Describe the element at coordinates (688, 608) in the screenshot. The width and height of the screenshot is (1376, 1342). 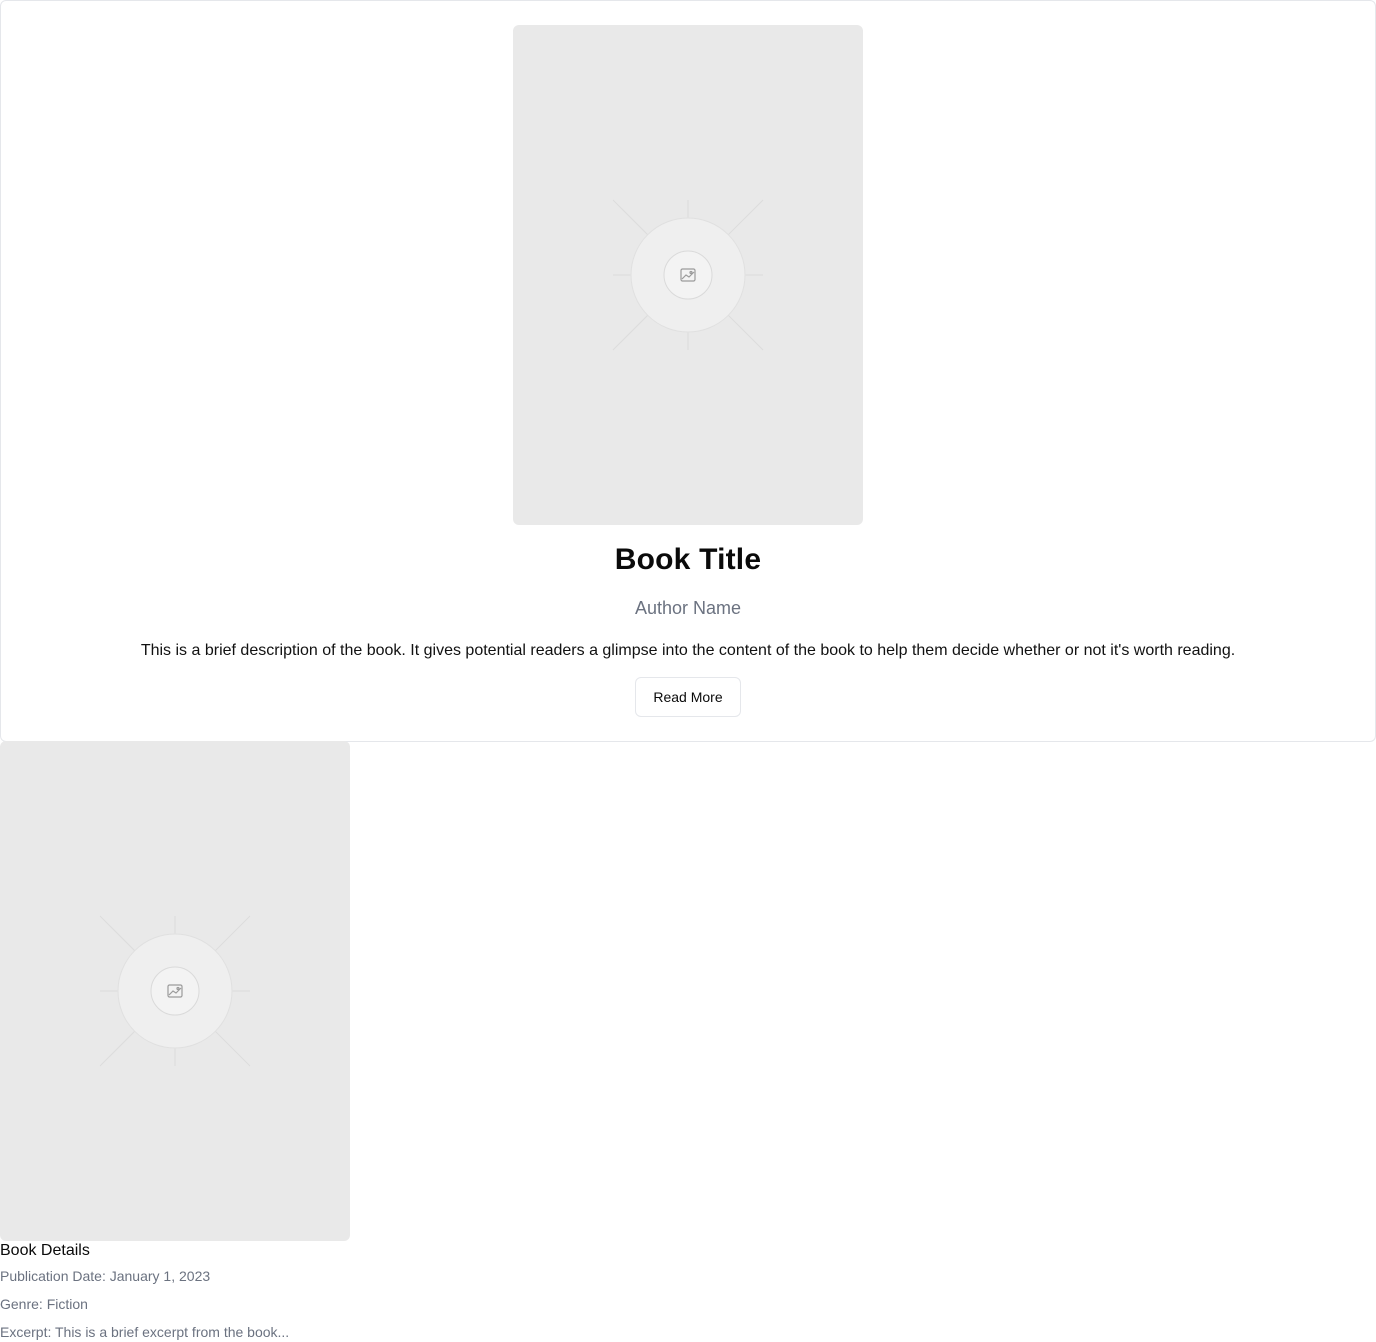
I see `author-name: Author Name` at that location.